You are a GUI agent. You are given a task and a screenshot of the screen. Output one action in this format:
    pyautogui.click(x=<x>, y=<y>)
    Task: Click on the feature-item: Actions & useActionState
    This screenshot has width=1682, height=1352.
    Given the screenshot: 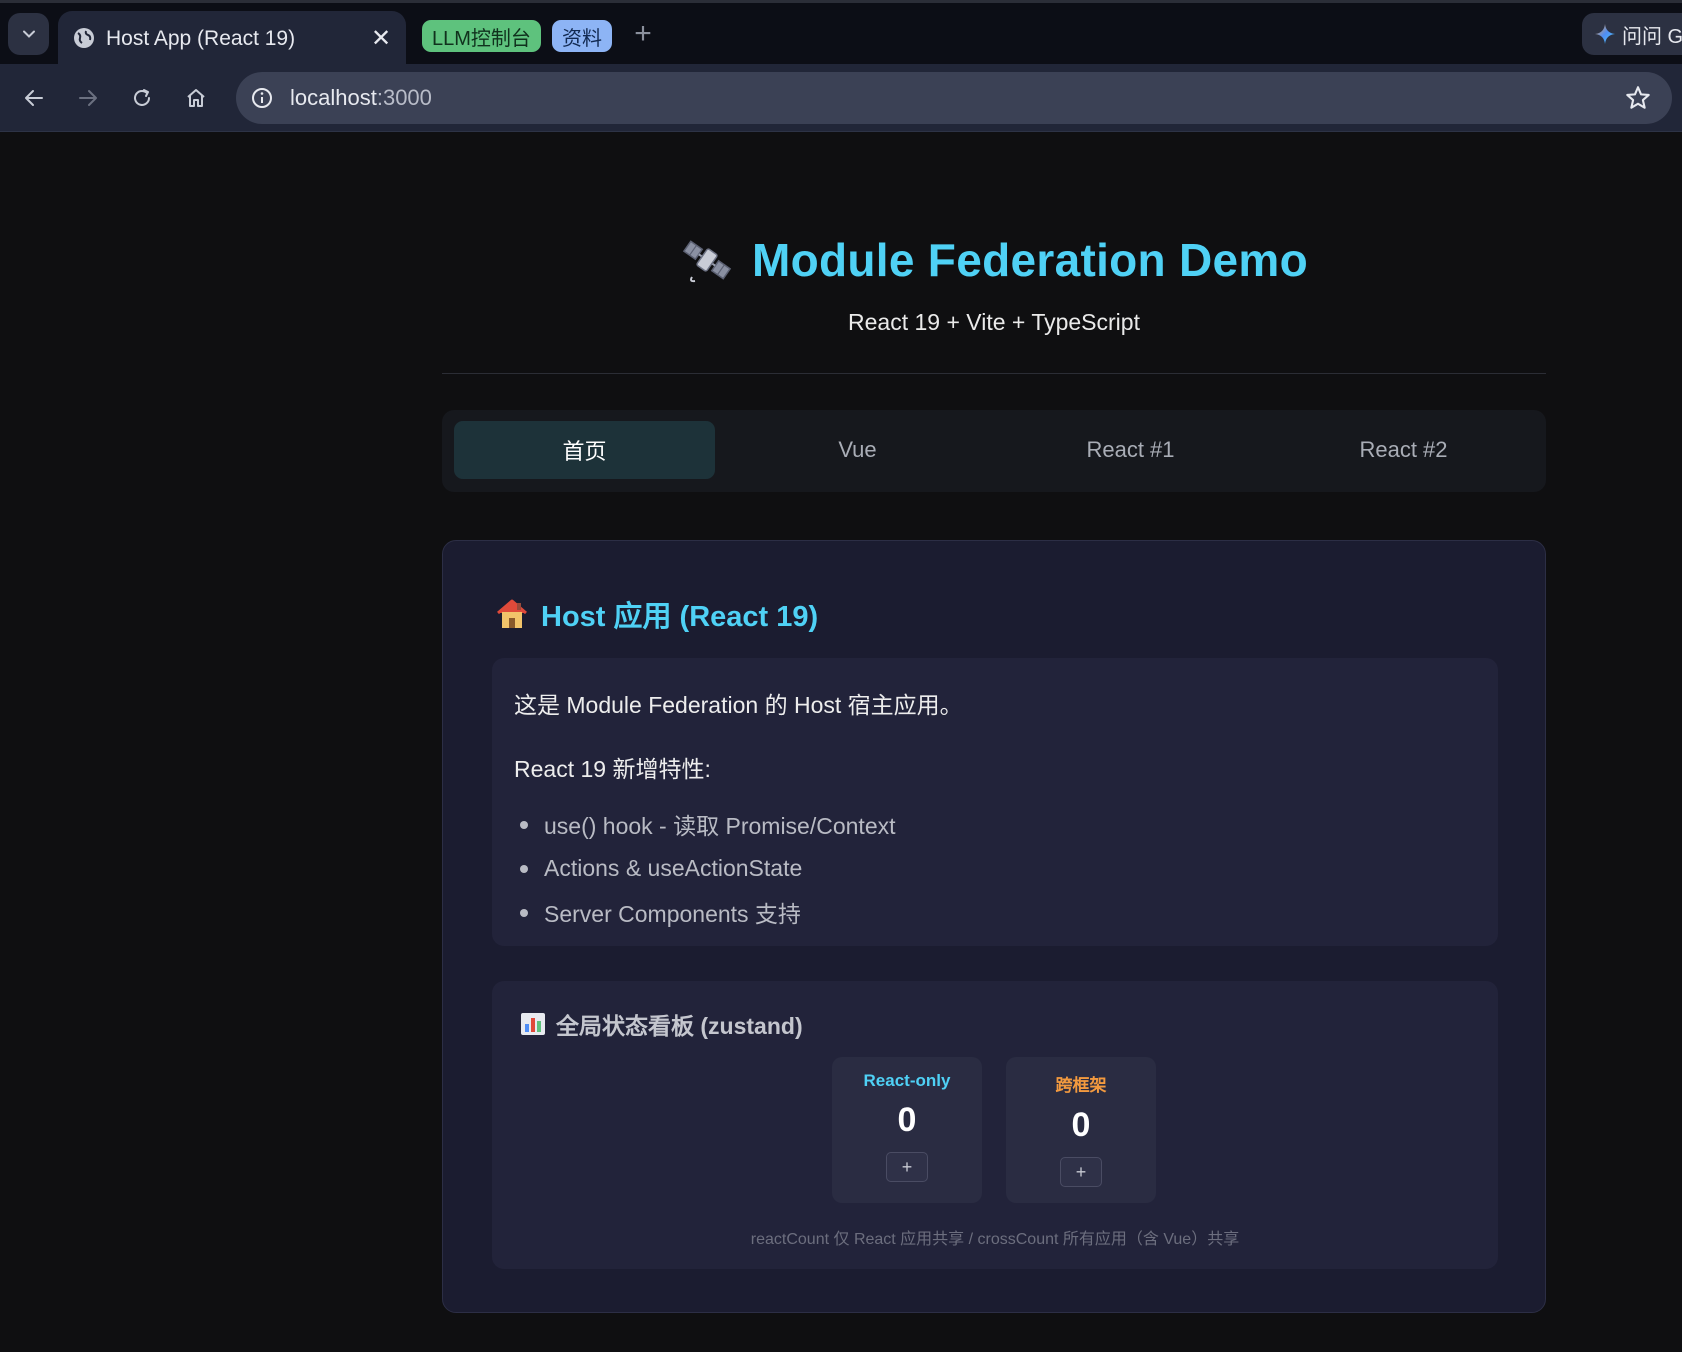 What is the action you would take?
    pyautogui.click(x=995, y=868)
    